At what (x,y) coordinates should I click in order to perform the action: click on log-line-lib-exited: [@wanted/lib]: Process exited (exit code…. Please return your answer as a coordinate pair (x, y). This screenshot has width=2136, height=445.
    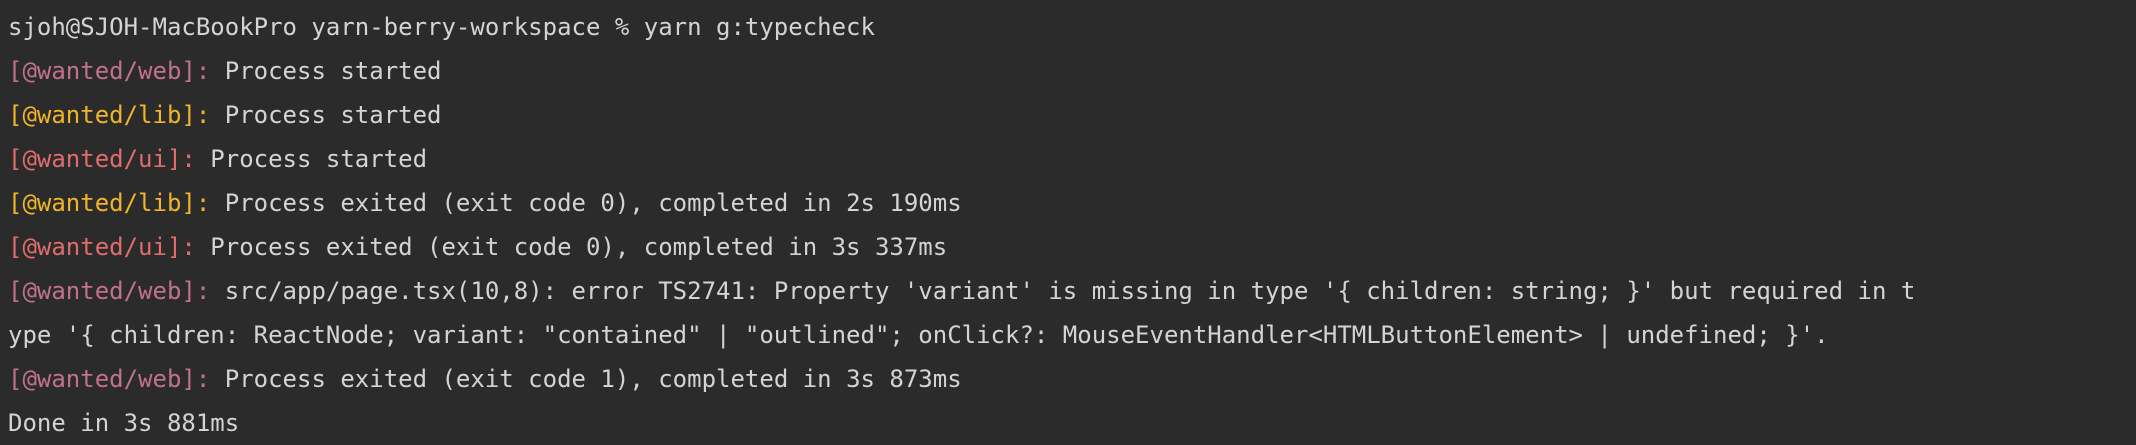
    Looking at the image, I should click on (1072, 203).